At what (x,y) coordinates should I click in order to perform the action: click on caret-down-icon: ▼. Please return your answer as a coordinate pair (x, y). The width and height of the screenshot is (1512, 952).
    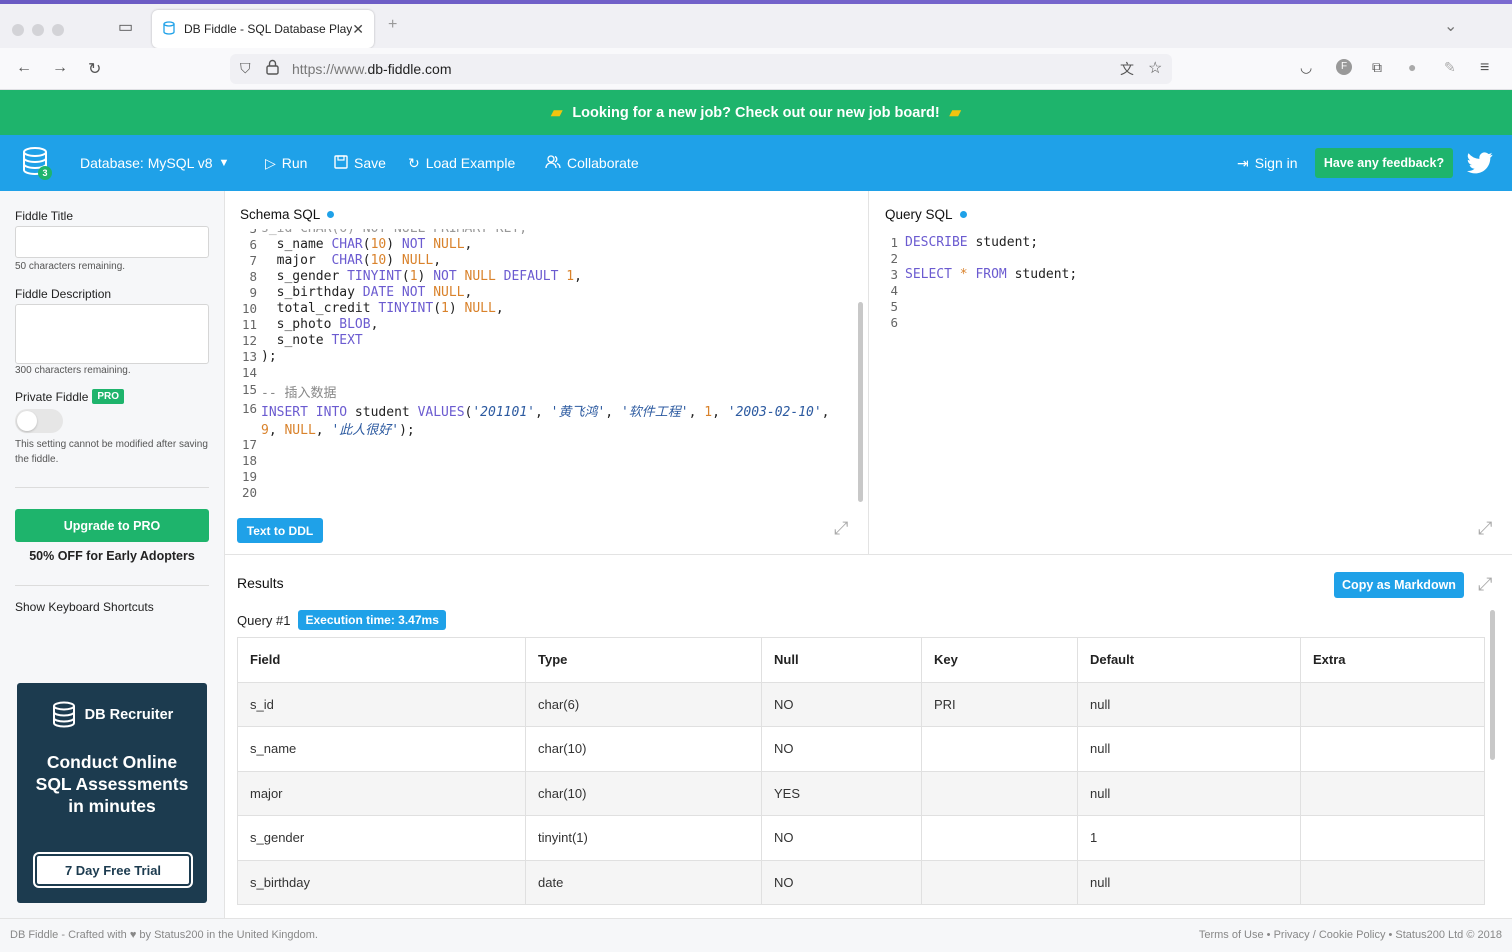
    Looking at the image, I should click on (224, 163).